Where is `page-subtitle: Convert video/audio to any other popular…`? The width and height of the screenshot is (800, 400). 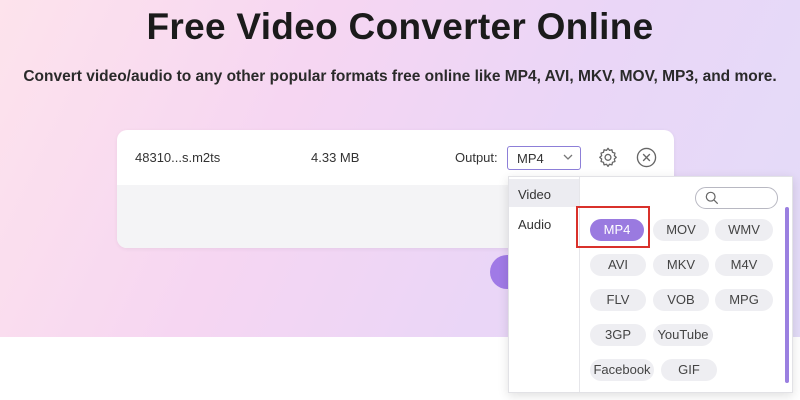
page-subtitle: Convert video/audio to any other popular… is located at coordinates (400, 76).